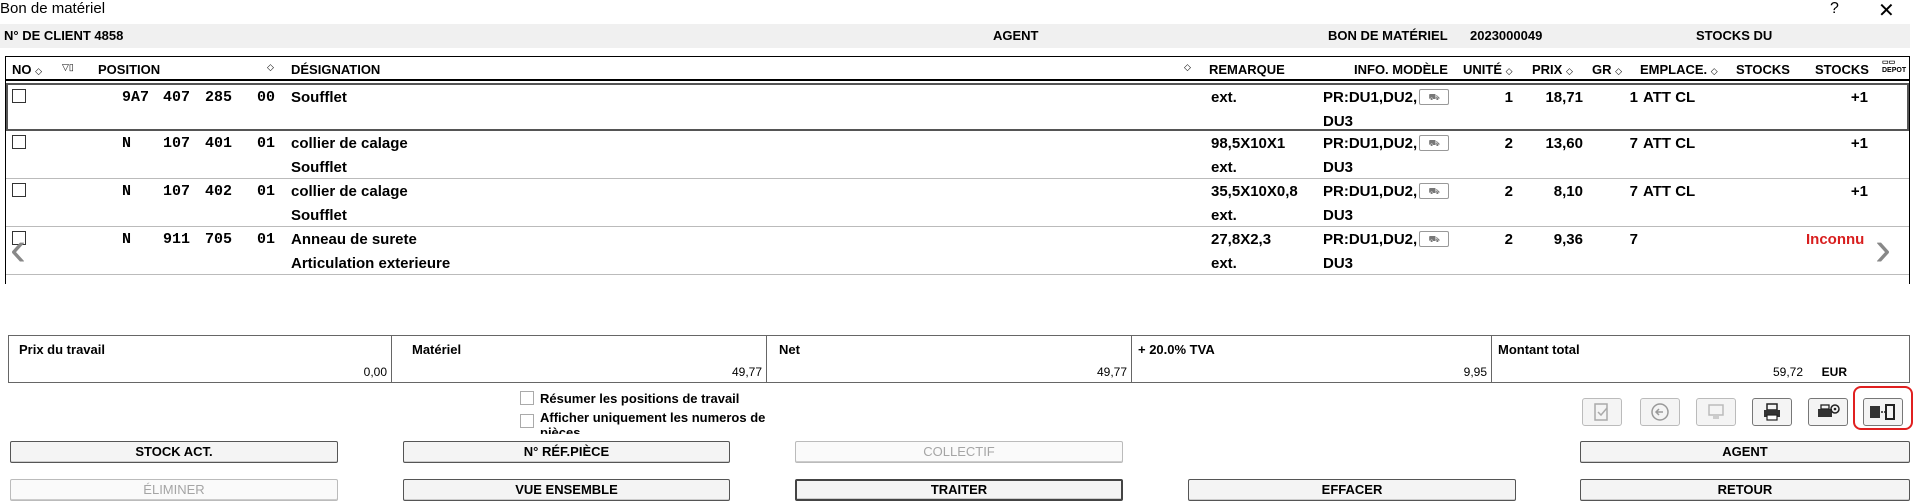  I want to click on chevron-left-icon: ‹, so click(18, 249).